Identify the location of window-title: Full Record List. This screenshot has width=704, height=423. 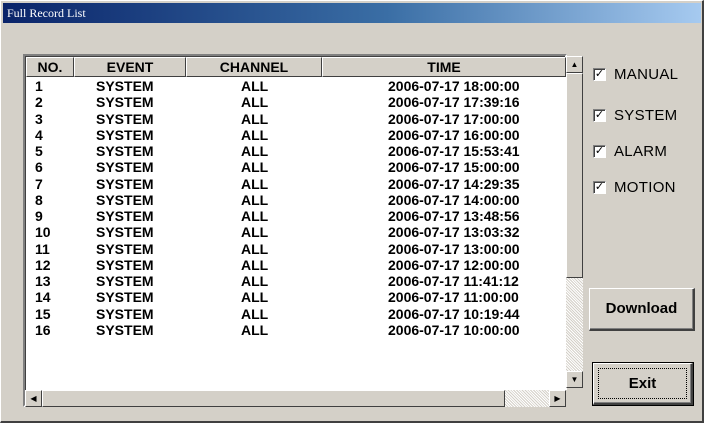
(352, 13).